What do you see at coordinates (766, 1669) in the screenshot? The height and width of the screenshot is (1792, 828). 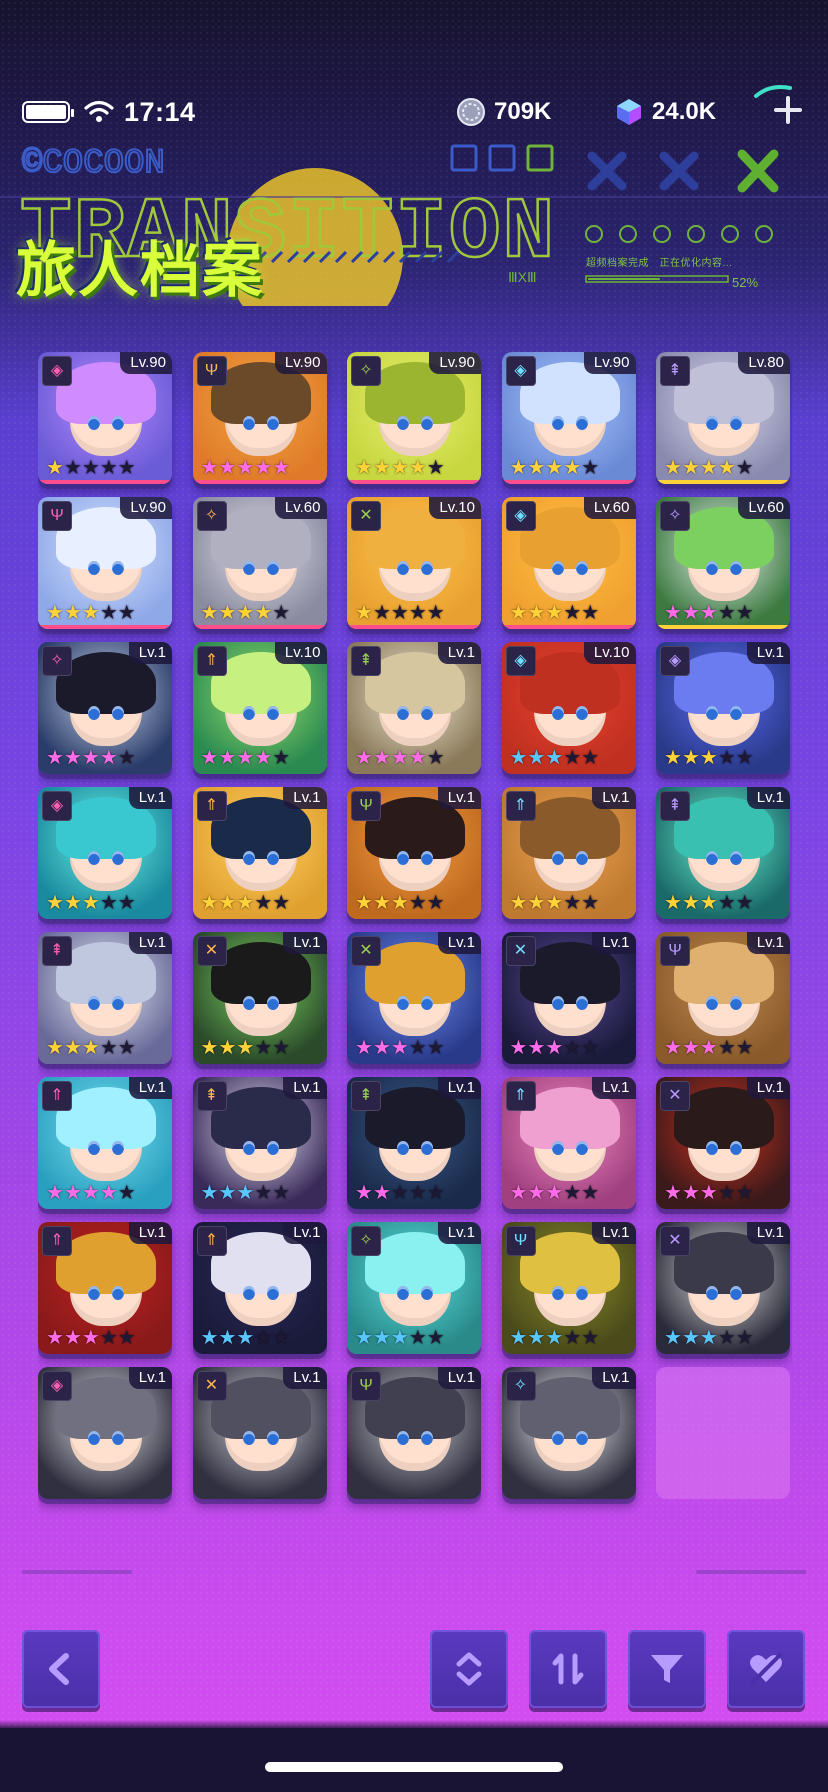 I see `favorite-button` at bounding box center [766, 1669].